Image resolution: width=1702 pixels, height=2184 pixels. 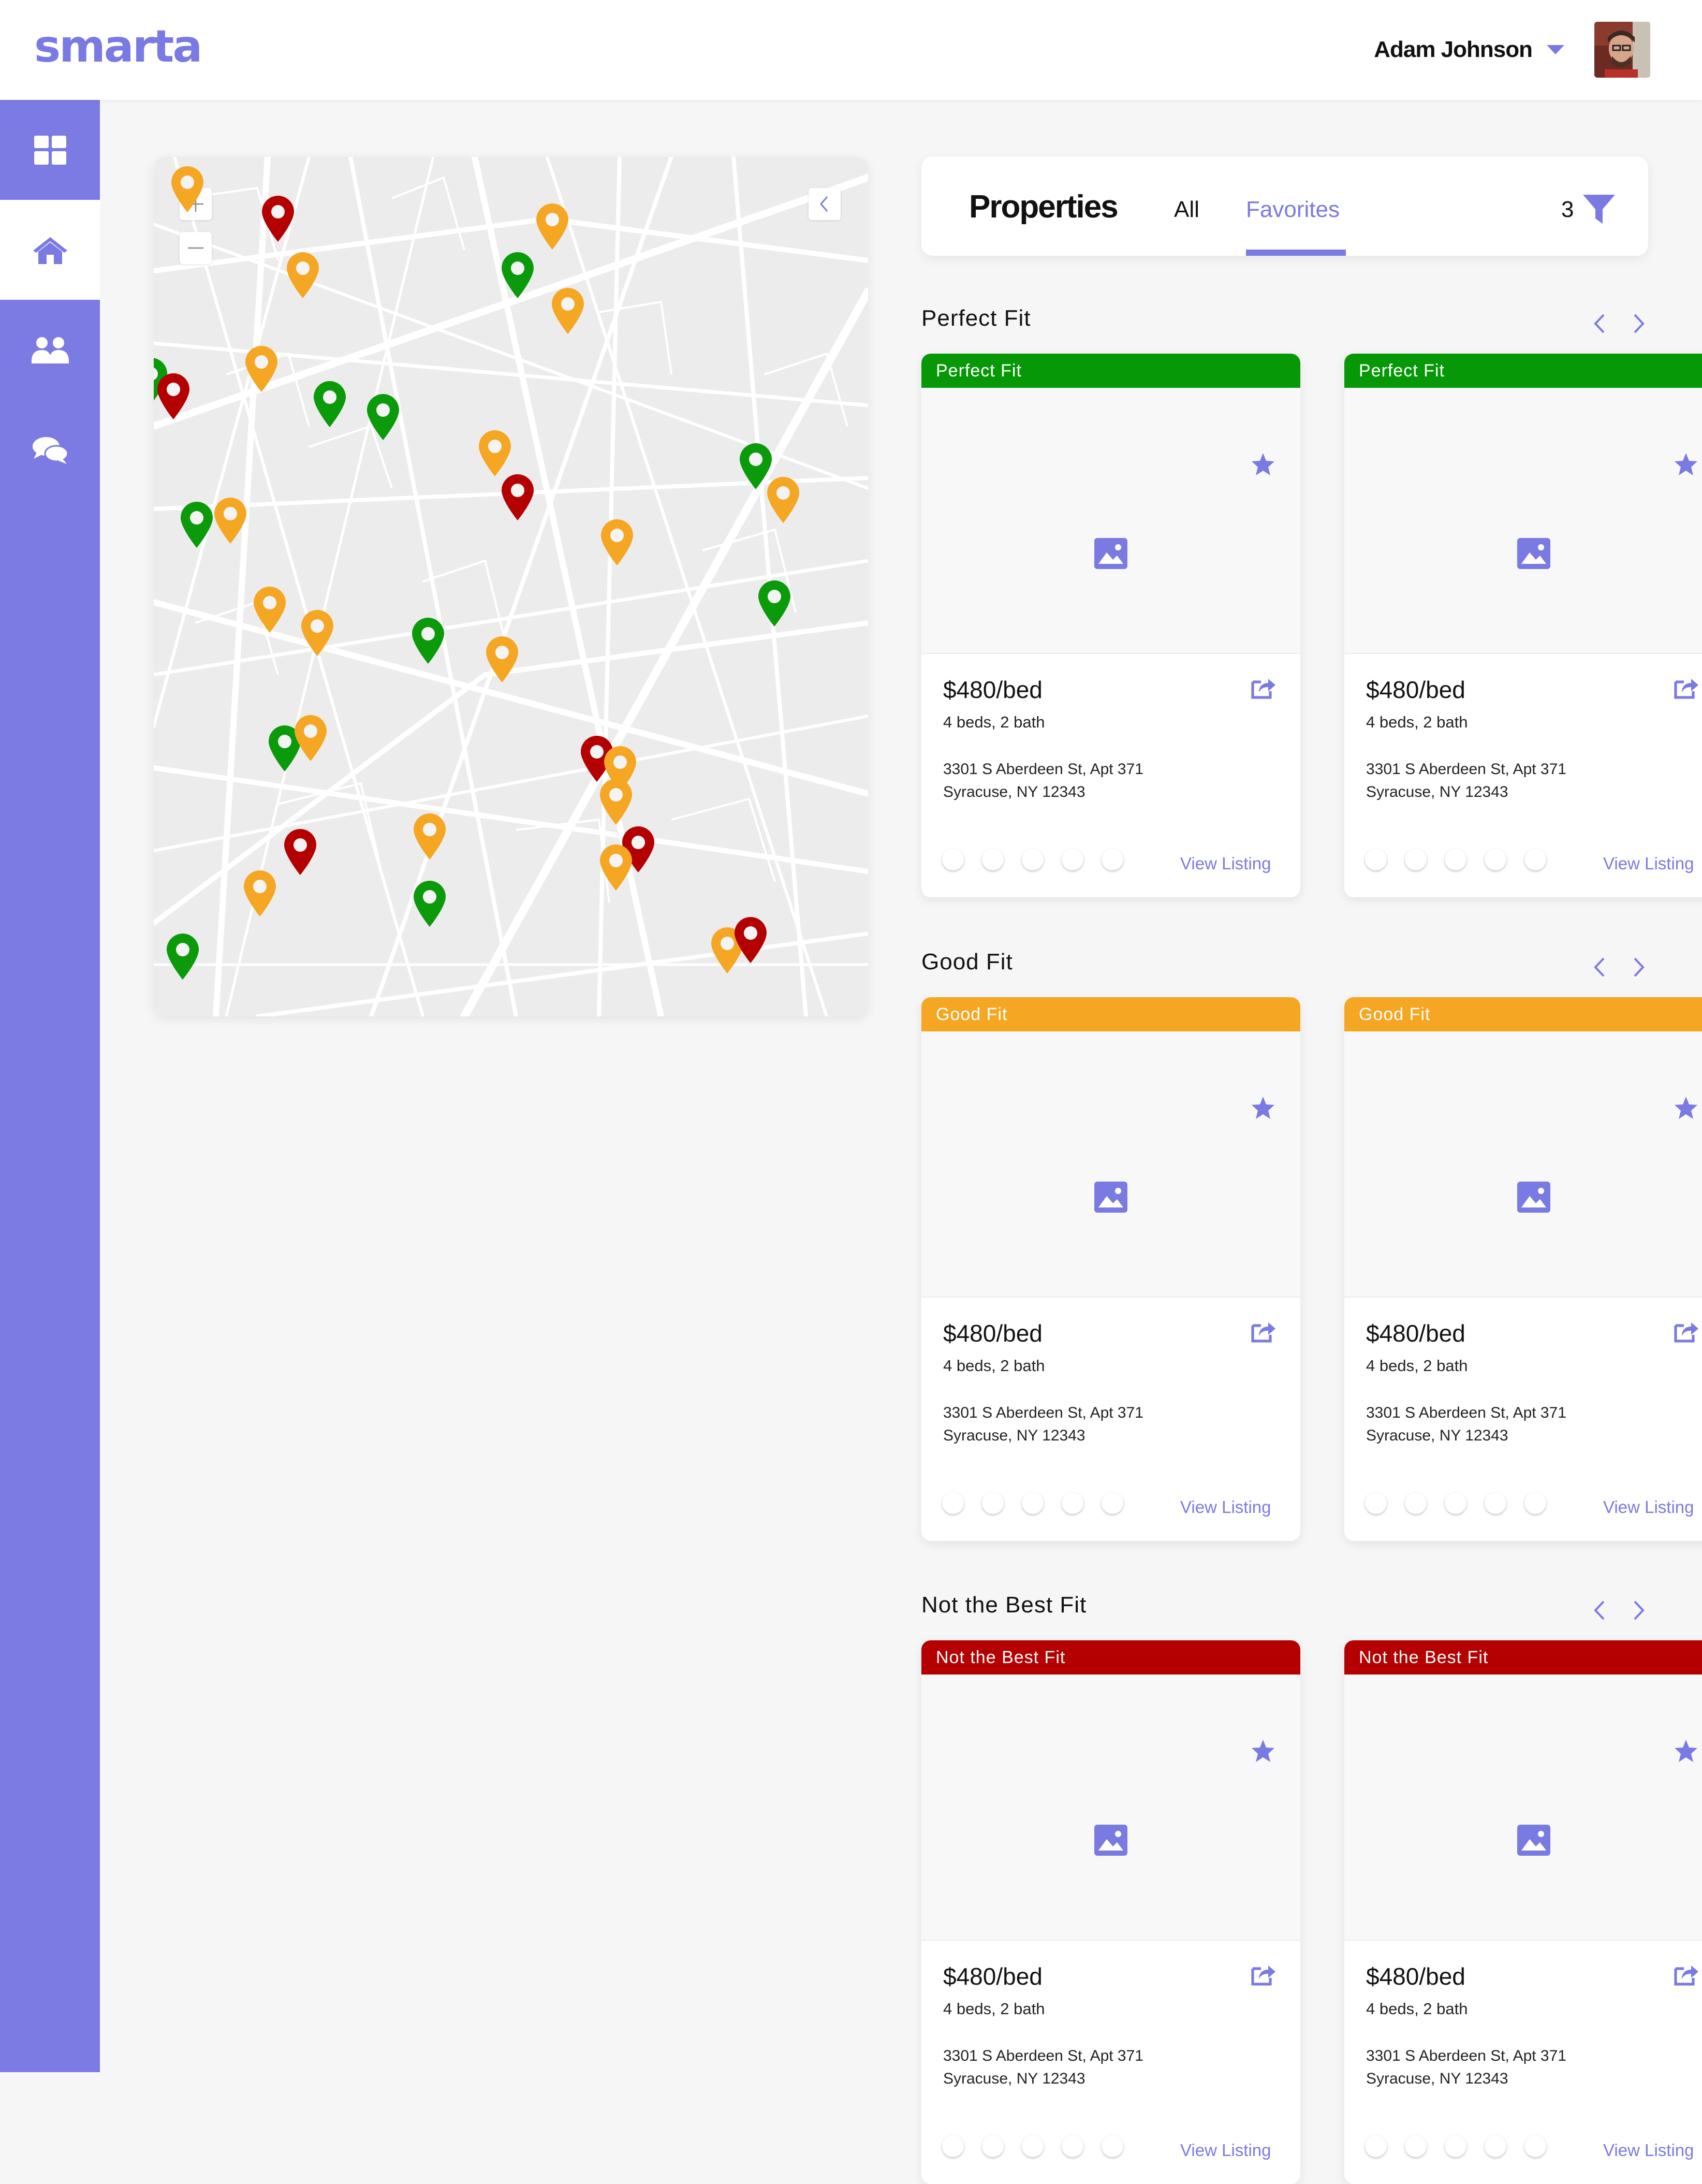 What do you see at coordinates (1293, 210) in the screenshot?
I see `tab-favorites: Favorites` at bounding box center [1293, 210].